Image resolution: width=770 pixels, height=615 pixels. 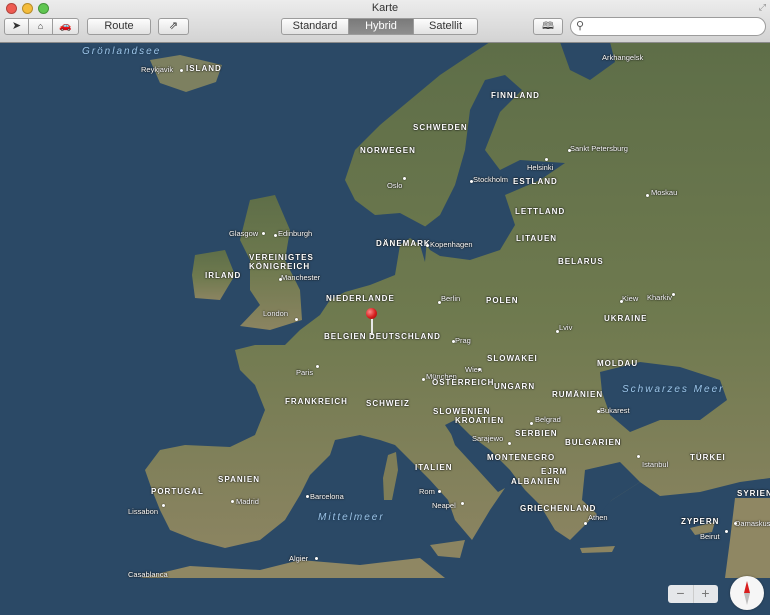 What do you see at coordinates (405, 336) in the screenshot?
I see `country-label: DEUTSCHLAND` at bounding box center [405, 336].